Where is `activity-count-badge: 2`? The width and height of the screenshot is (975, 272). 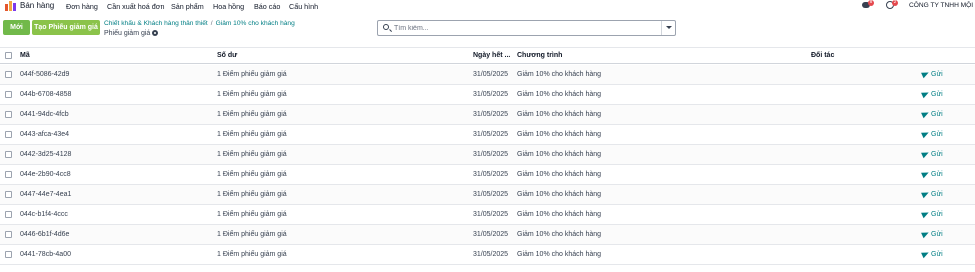
activity-count-badge: 2 is located at coordinates (895, 3).